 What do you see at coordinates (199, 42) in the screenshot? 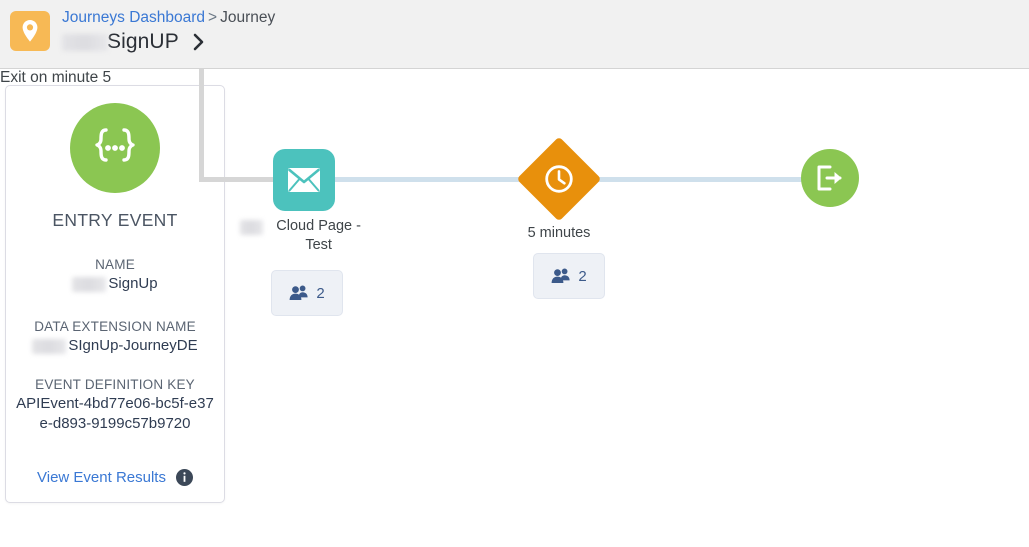
I see `chevron-right-icon` at bounding box center [199, 42].